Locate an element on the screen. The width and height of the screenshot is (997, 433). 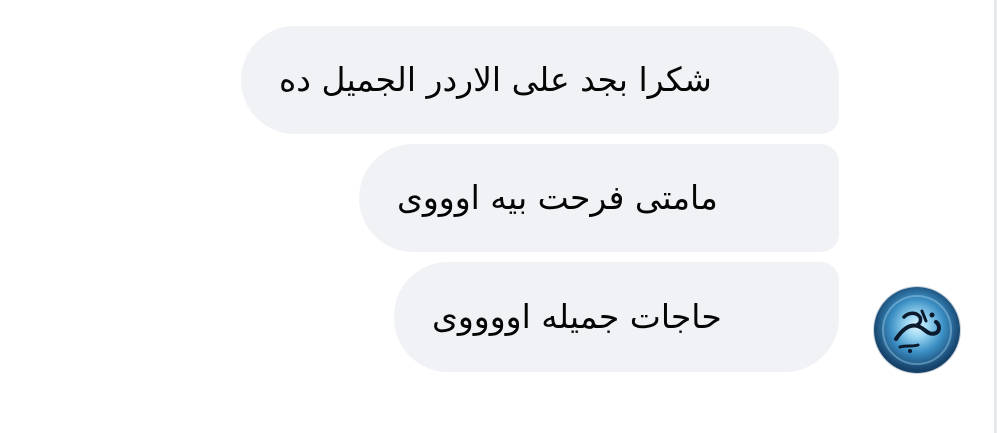
message-bubble: شكرا بجد على الاردر الجميل ده is located at coordinates (540, 80).